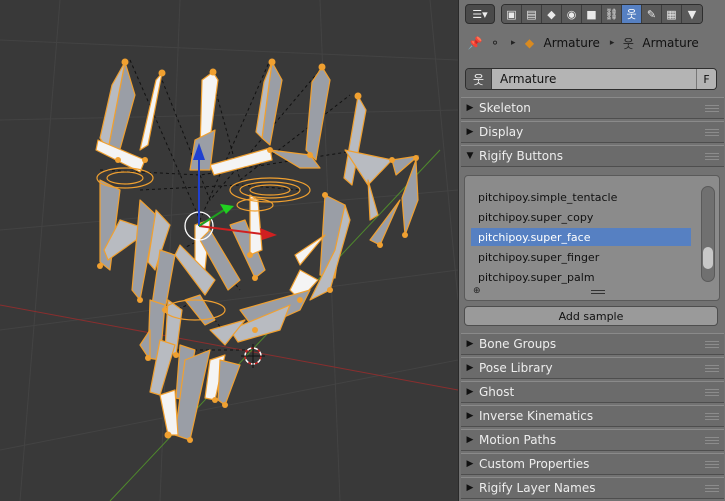 This screenshot has width=725, height=501. I want to click on render-icon: ▣, so click(512, 14).